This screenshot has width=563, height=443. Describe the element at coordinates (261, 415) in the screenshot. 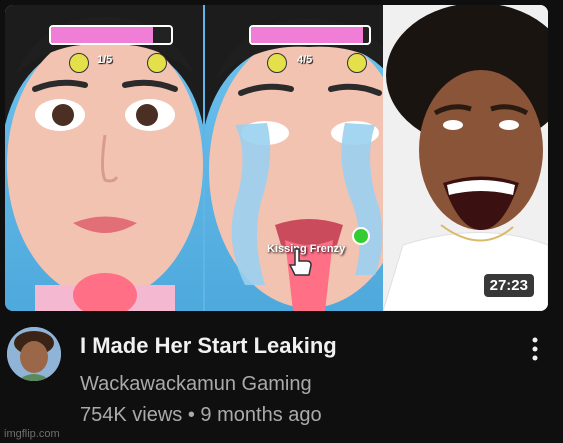

I see `upload-age: 9 months ago` at that location.